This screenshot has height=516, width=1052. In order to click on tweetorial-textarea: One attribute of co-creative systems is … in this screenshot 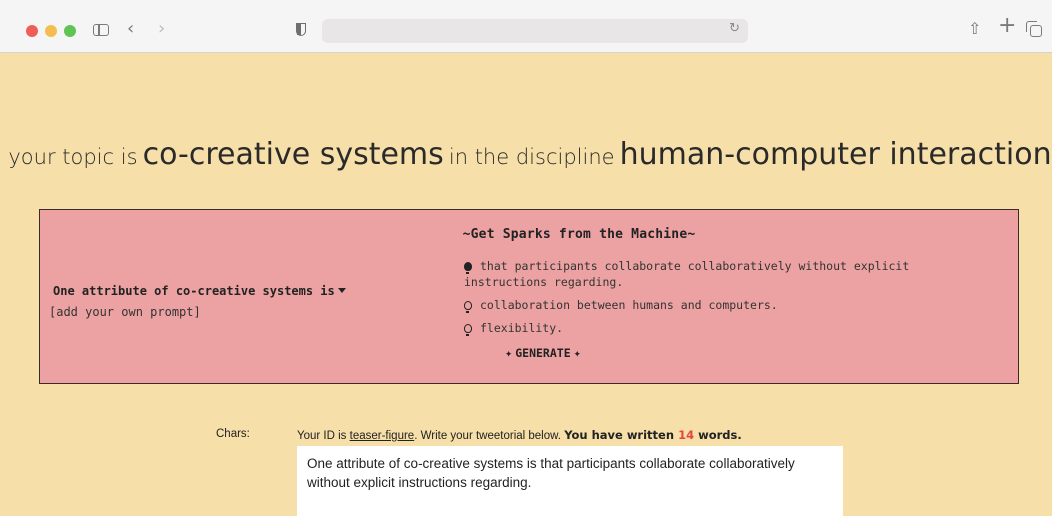, I will do `click(570, 481)`.